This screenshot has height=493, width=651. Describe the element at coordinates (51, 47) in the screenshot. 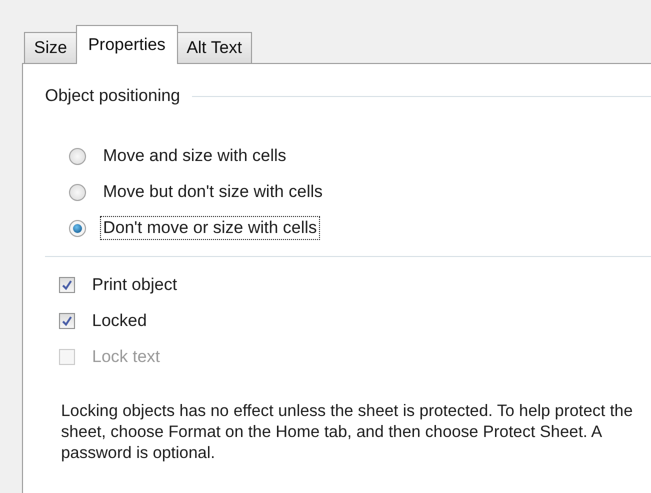

I see `tab: Size` at that location.